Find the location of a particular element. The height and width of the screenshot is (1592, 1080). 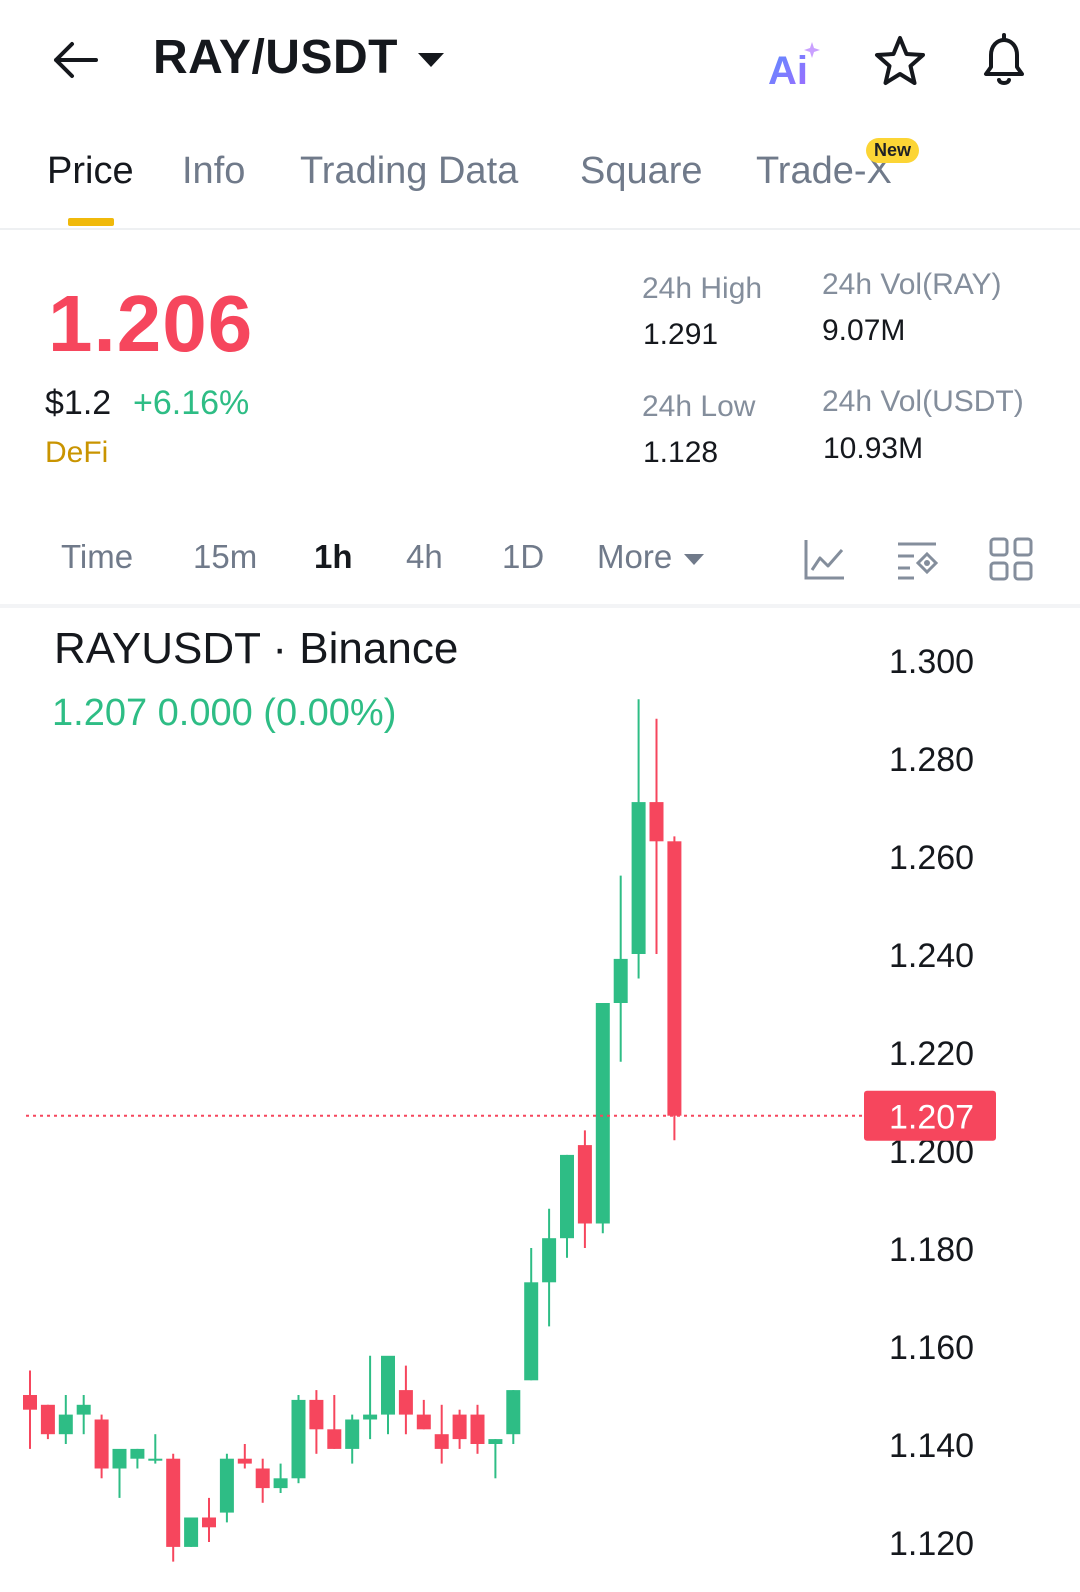

ai-button: Ai is located at coordinates (797, 66).